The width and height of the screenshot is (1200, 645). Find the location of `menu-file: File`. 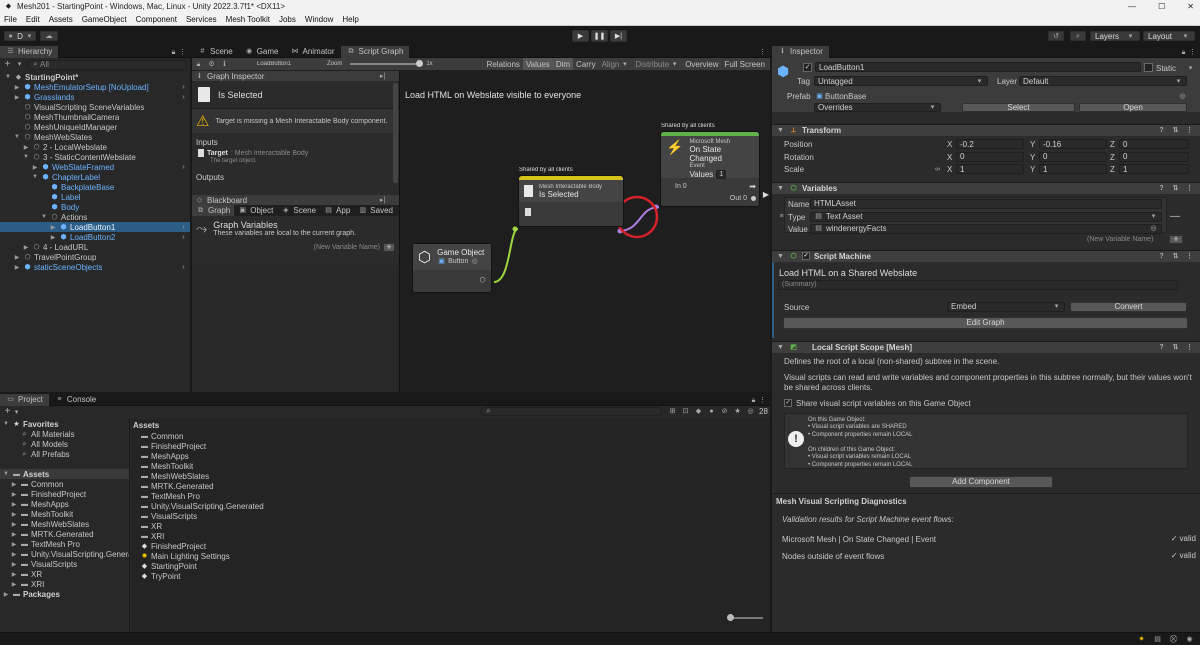

menu-file: File is located at coordinates (10, 19).